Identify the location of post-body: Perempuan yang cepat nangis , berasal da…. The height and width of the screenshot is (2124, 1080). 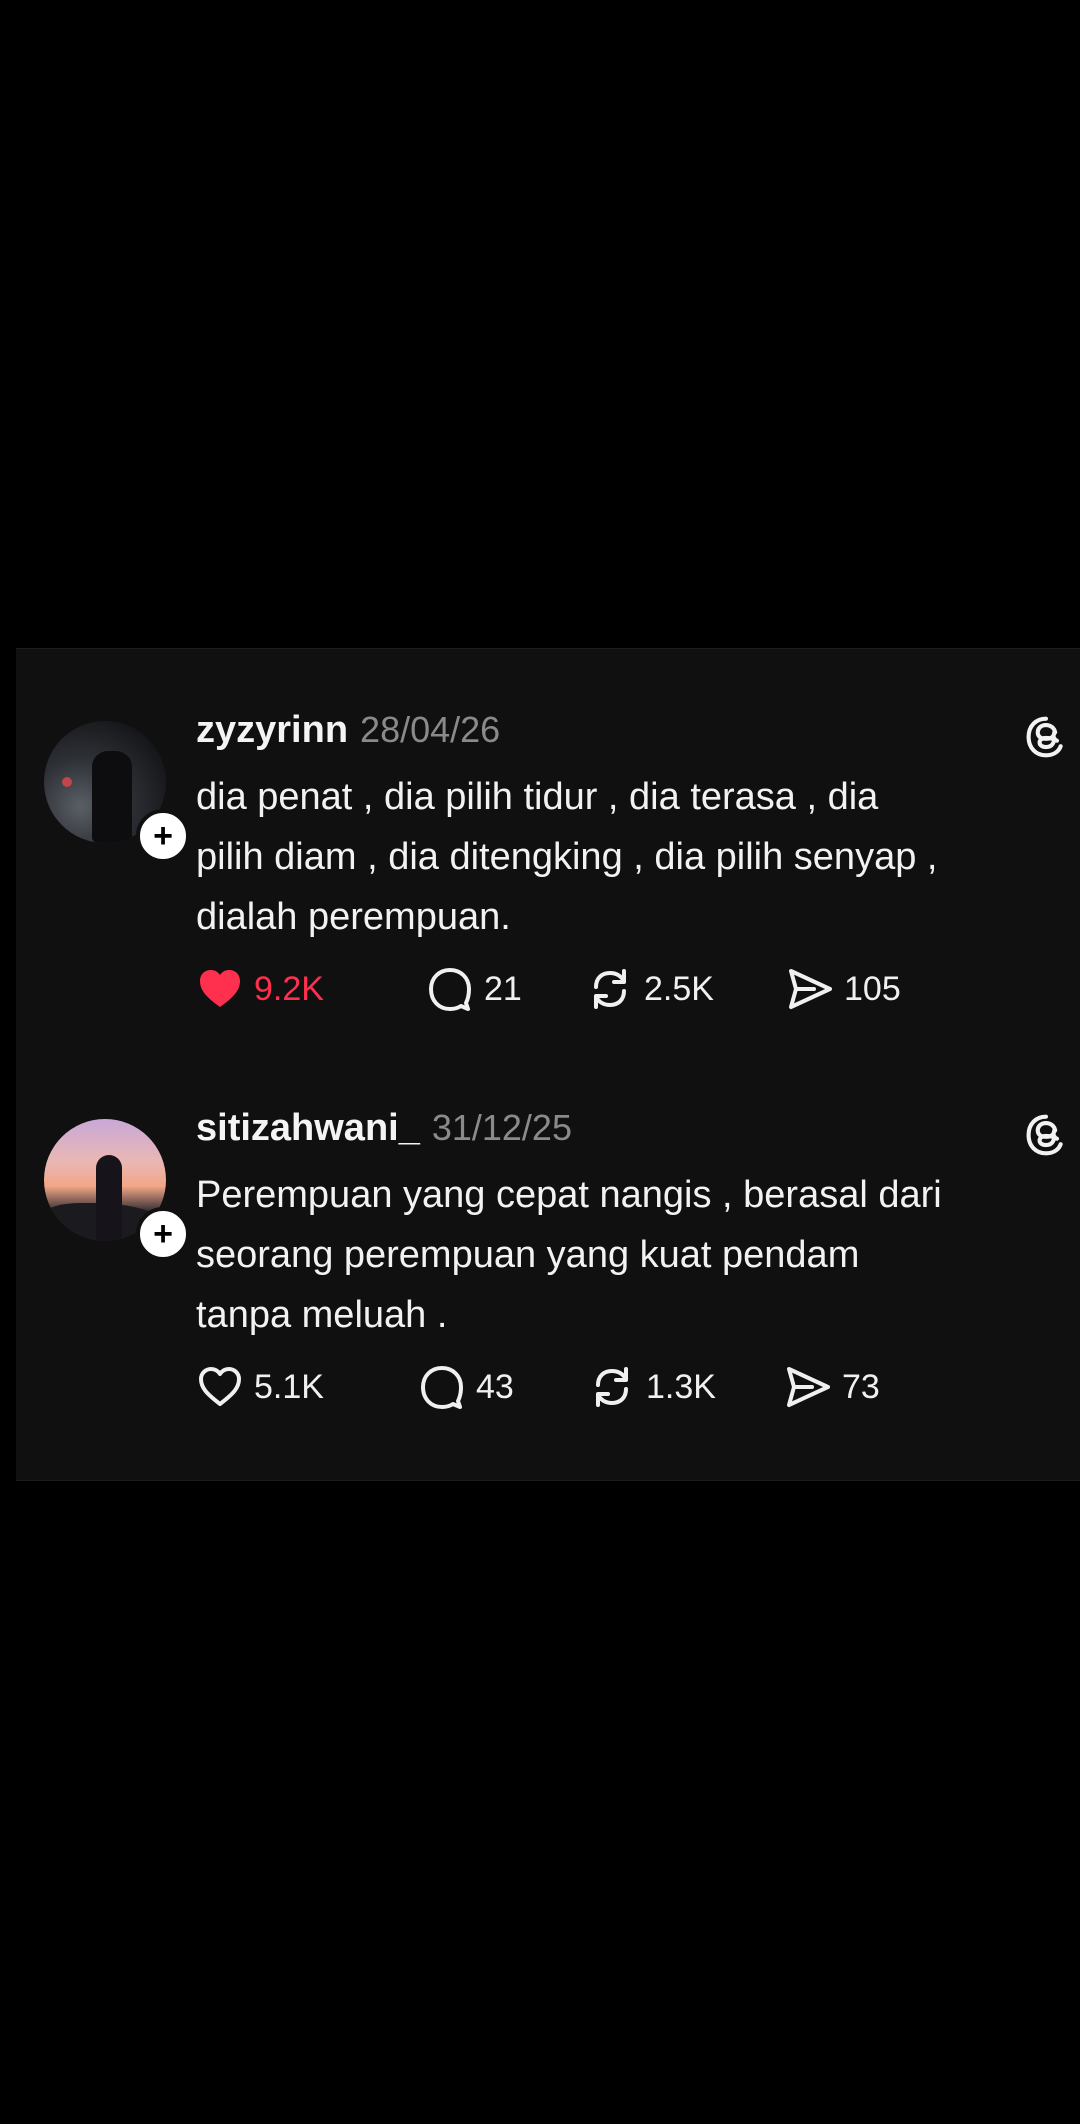
(636, 1255).